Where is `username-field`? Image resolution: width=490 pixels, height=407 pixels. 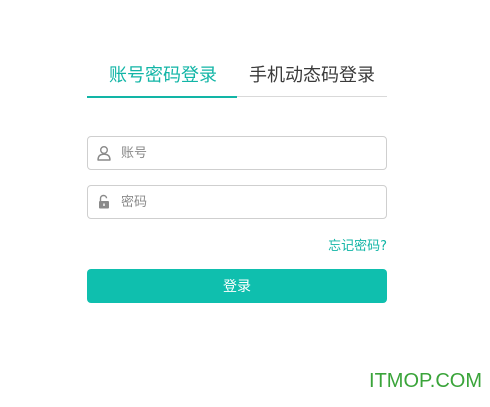 username-field is located at coordinates (237, 153).